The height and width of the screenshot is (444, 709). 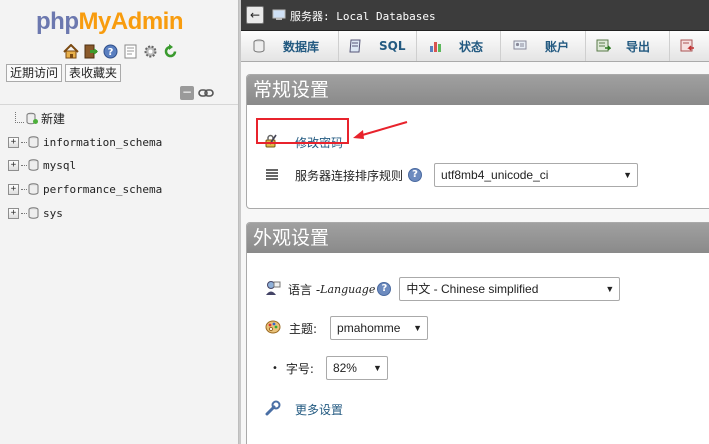 What do you see at coordinates (170, 51) in the screenshot?
I see `reload-icon` at bounding box center [170, 51].